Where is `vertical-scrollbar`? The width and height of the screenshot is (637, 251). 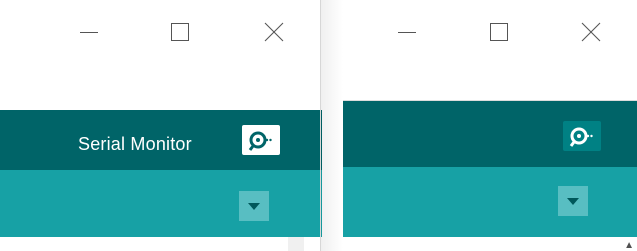
vertical-scrollbar is located at coordinates (296, 244).